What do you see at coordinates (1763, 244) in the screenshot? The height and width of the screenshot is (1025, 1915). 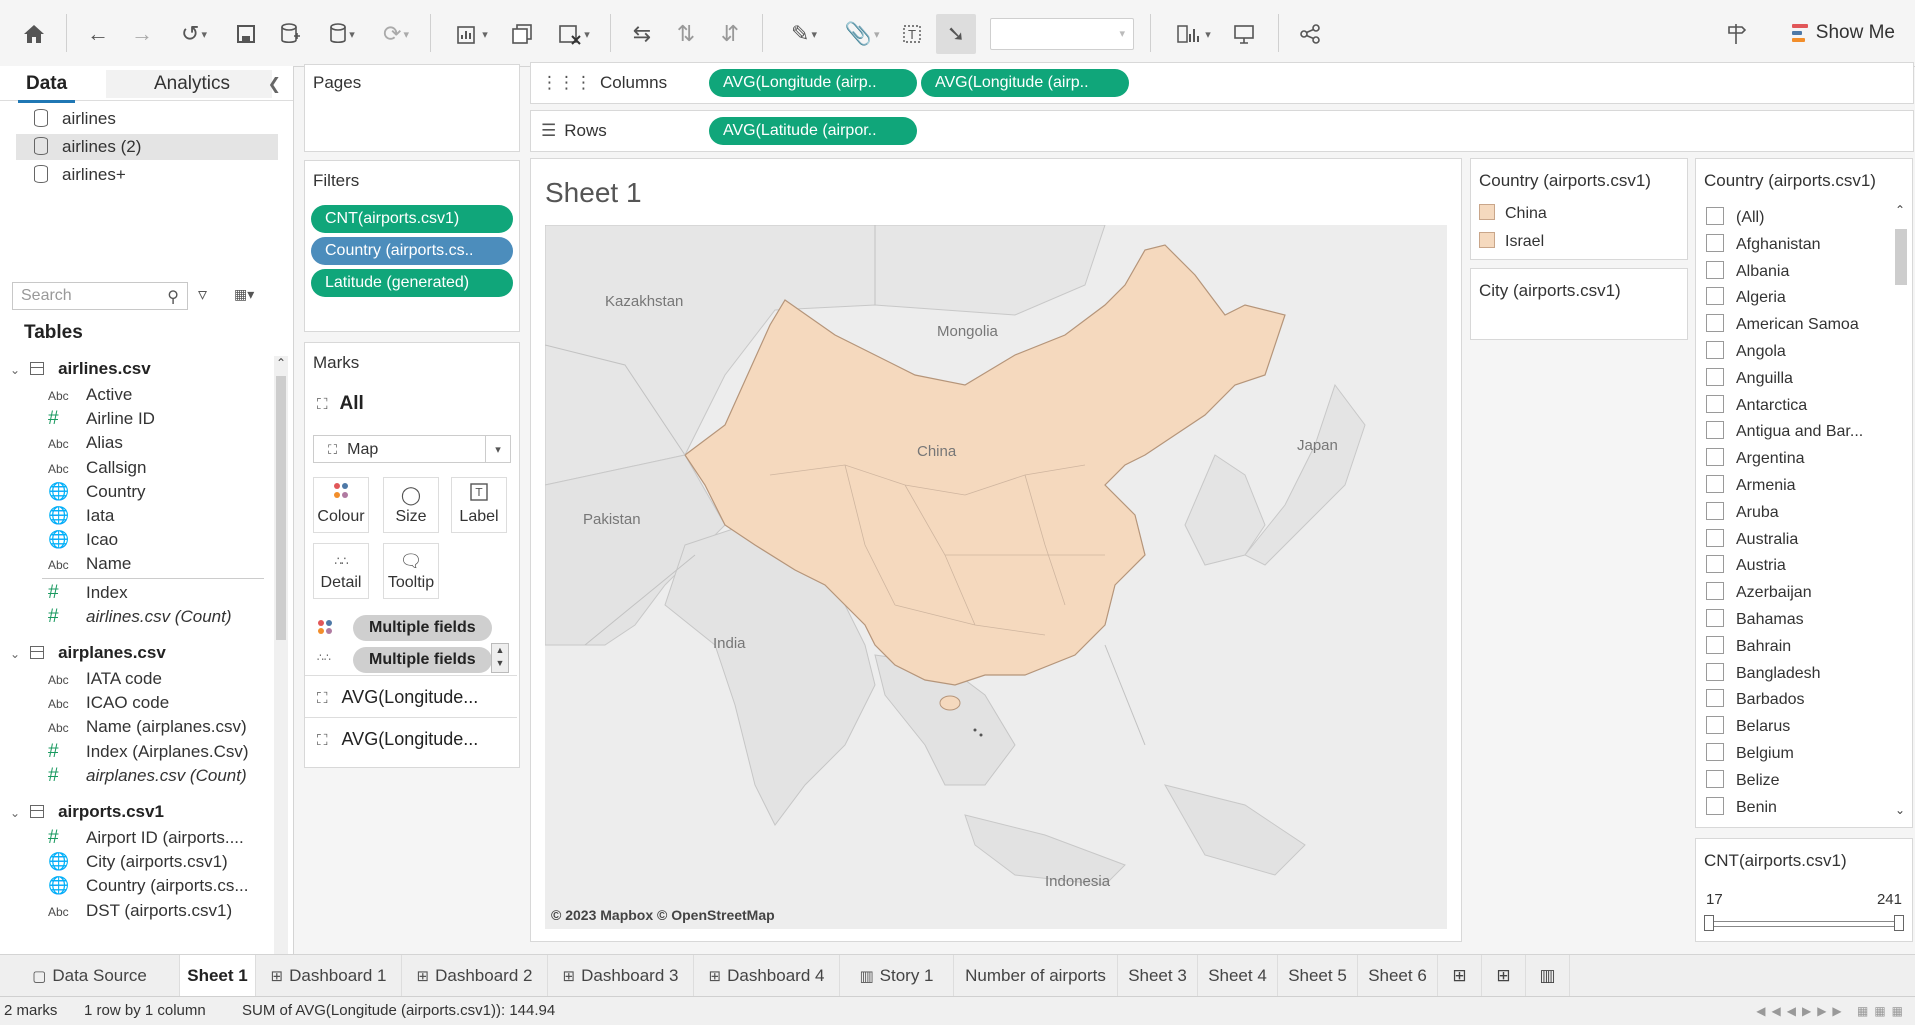 I see `filter-checkbox-item: Afghanistan` at bounding box center [1763, 244].